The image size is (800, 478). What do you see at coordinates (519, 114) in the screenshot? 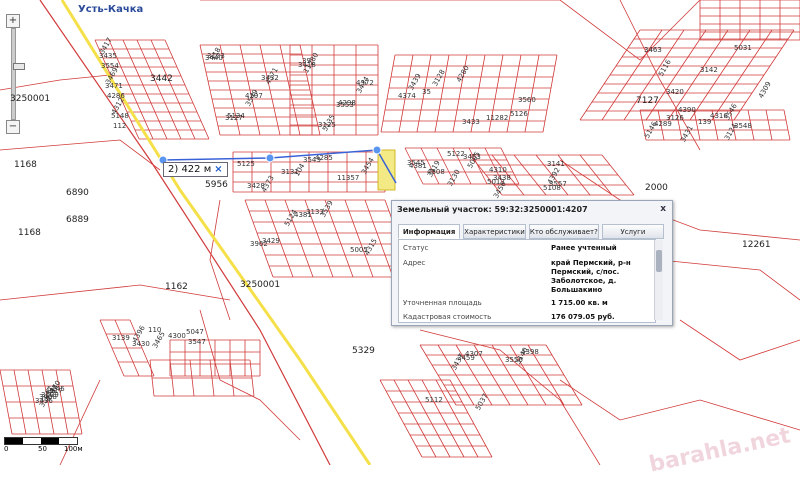
I see `parcel-number: 5126` at bounding box center [519, 114].